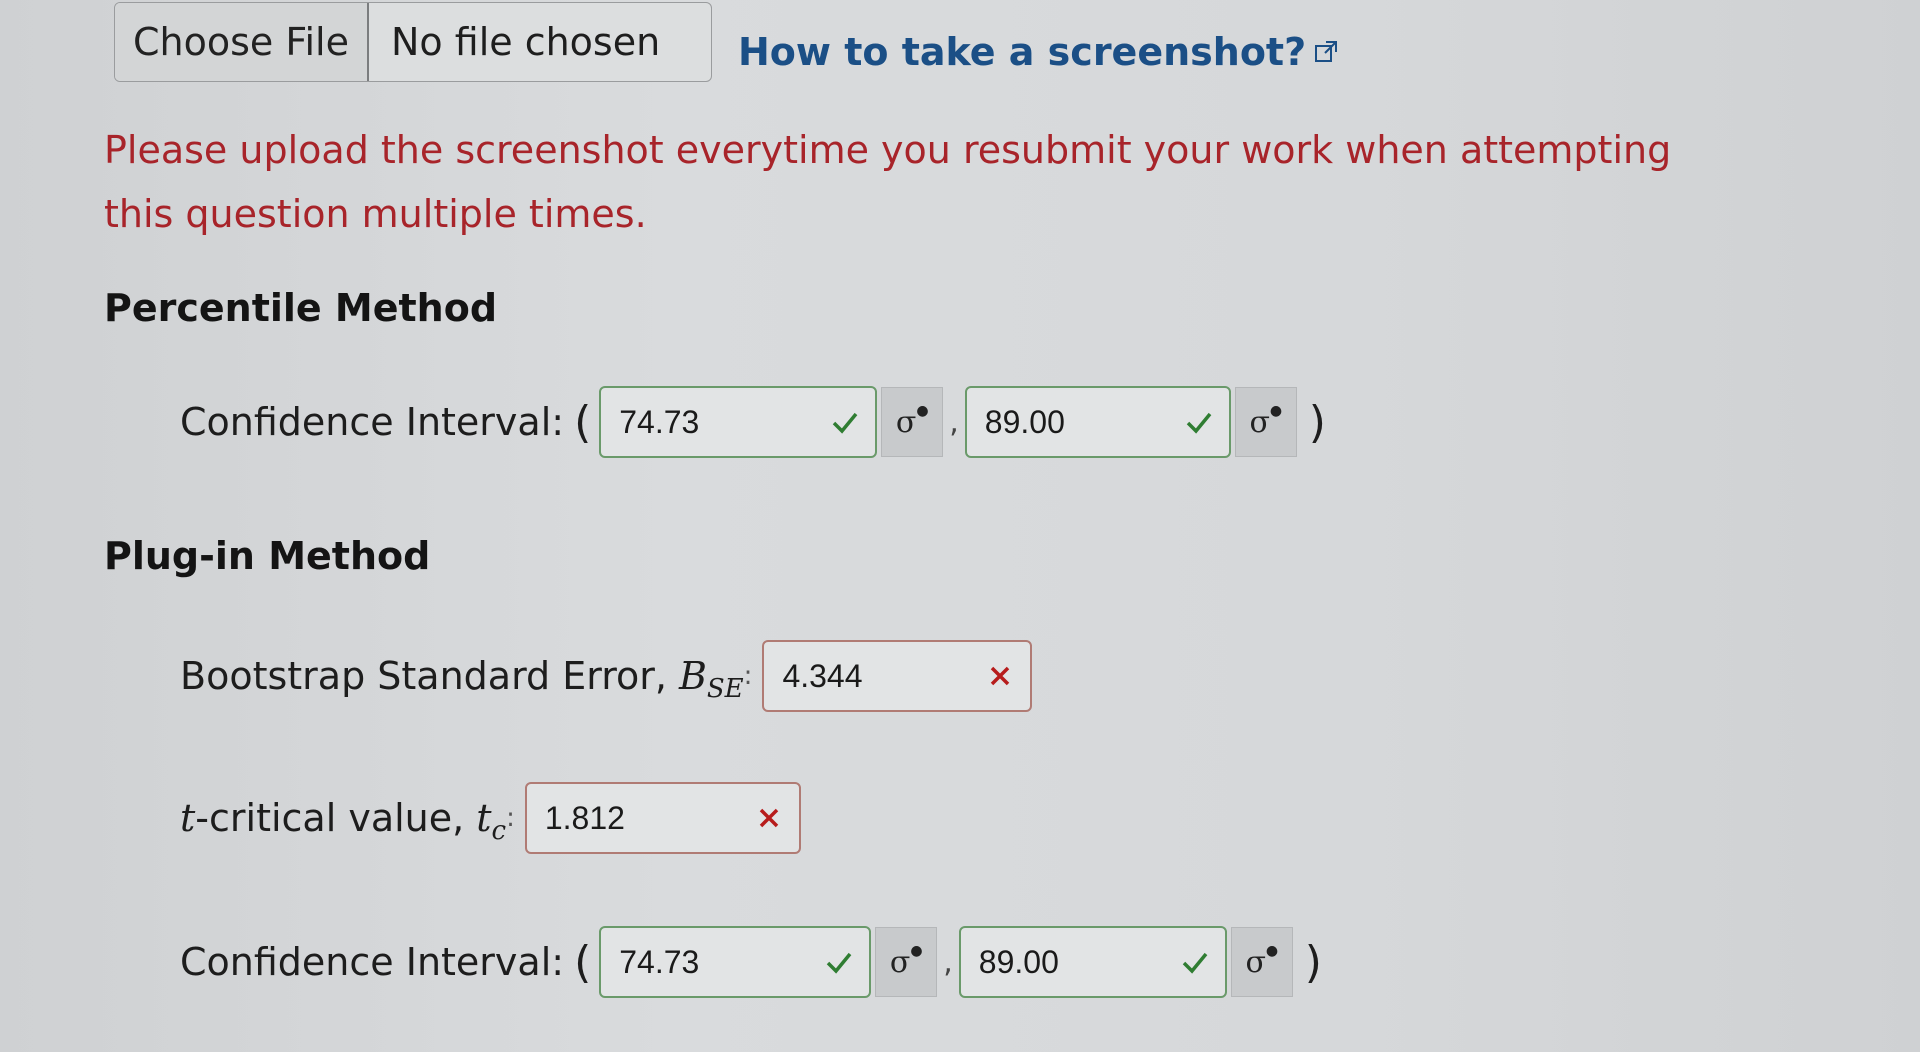 Image resolution: width=1920 pixels, height=1052 pixels. What do you see at coordinates (484, 818) in the screenshot?
I see `tc-symbol-t: t` at bounding box center [484, 818].